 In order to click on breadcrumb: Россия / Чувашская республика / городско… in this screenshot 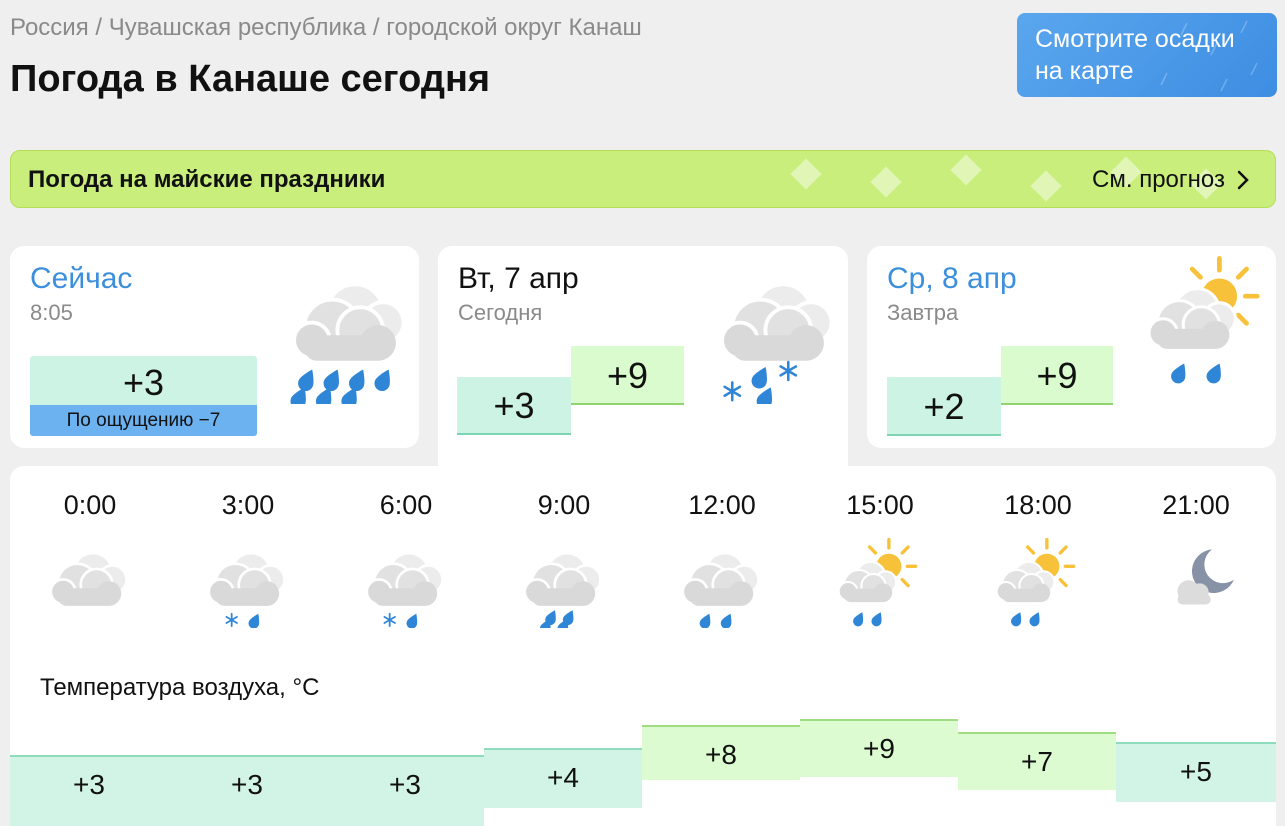, I will do `click(326, 28)`.